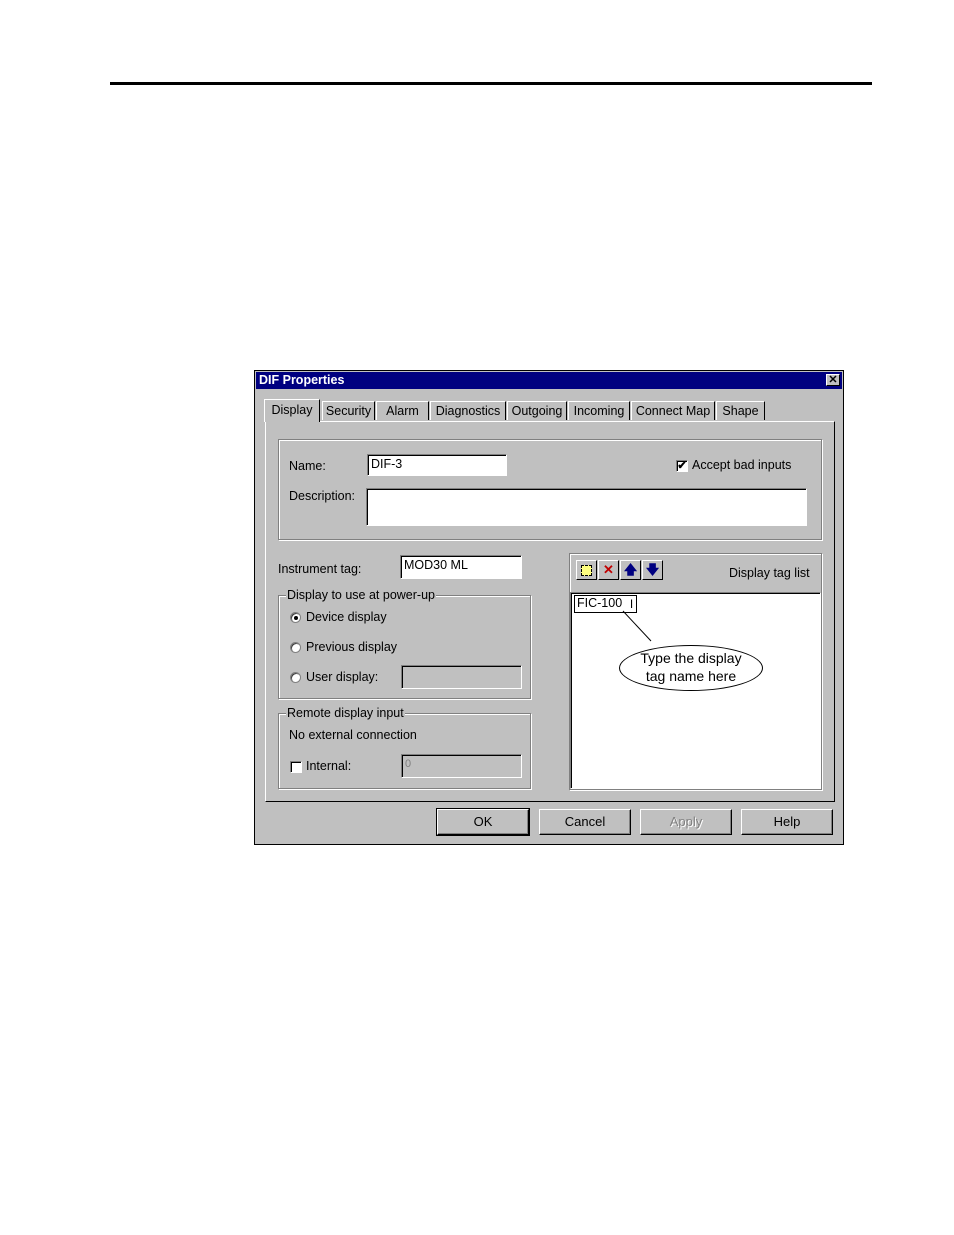 The image size is (954, 1235). Describe the element at coordinates (307, 466) in the screenshot. I see `name-label: Name:` at that location.